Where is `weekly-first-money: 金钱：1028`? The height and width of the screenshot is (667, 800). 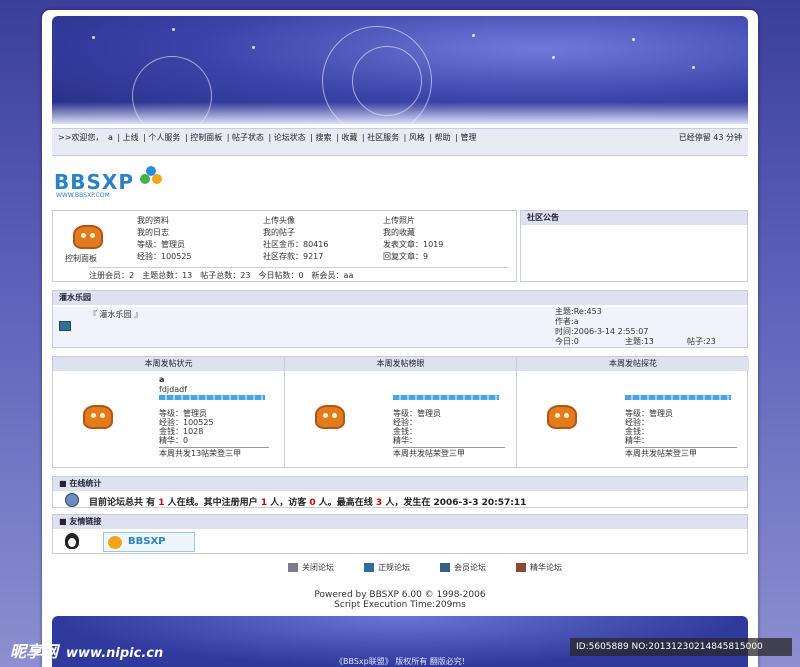 weekly-first-money: 金钱：1028 is located at coordinates (181, 431).